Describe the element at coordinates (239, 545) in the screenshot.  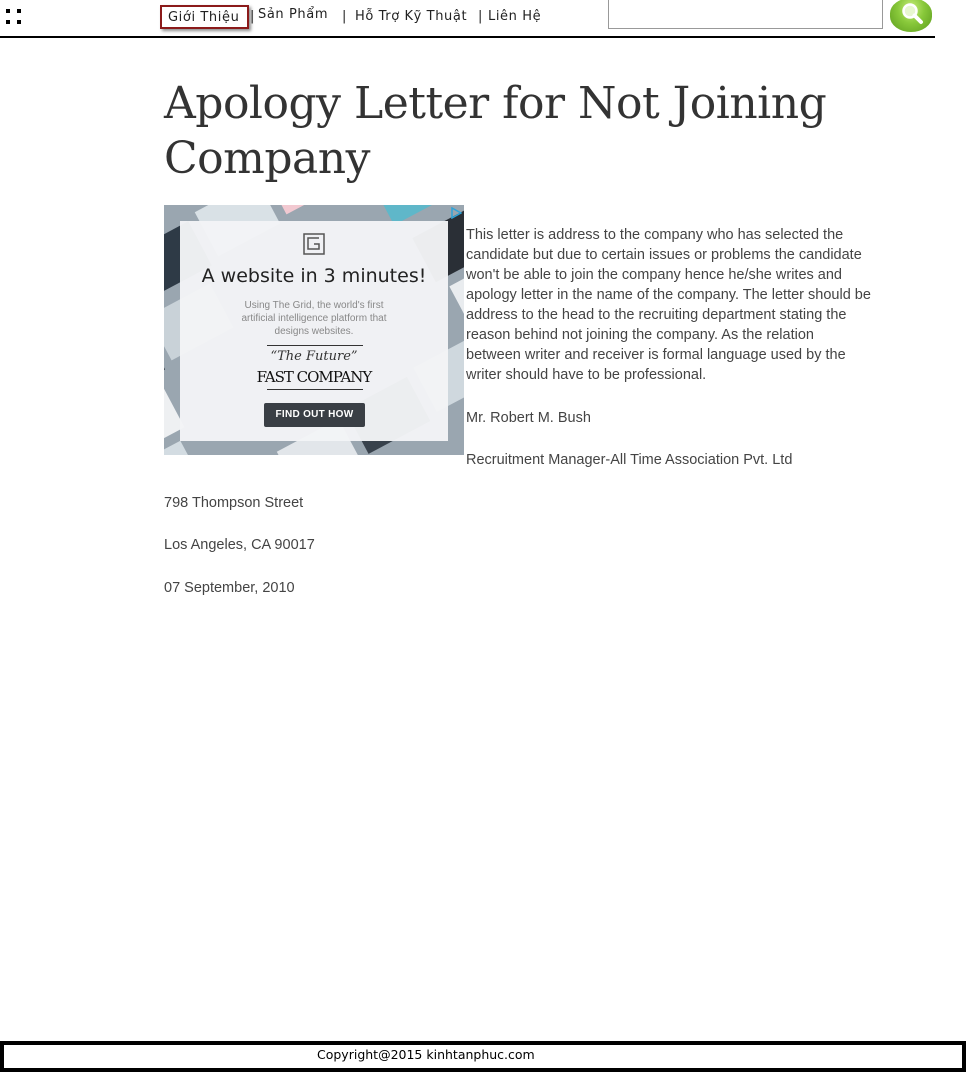
I see `address-city: Los Angeles, CA 90017` at that location.